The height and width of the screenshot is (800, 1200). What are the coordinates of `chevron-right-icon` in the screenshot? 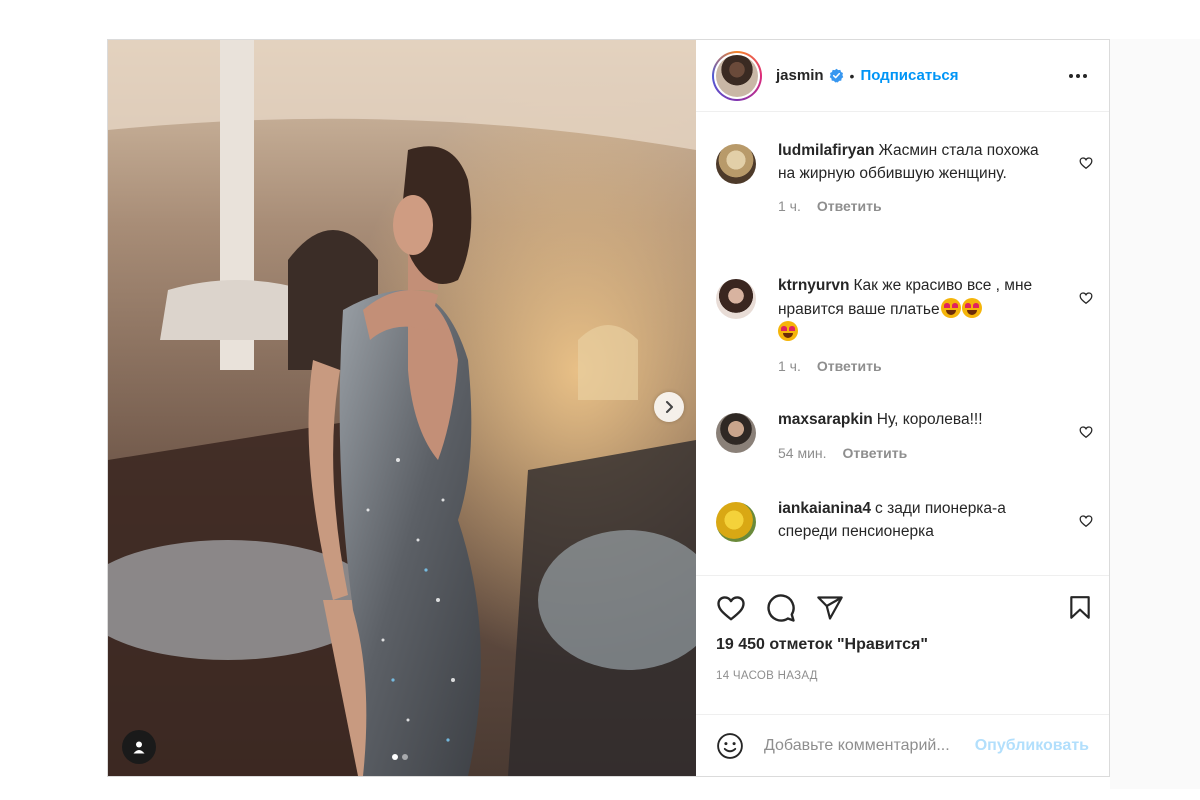 It's located at (669, 407).